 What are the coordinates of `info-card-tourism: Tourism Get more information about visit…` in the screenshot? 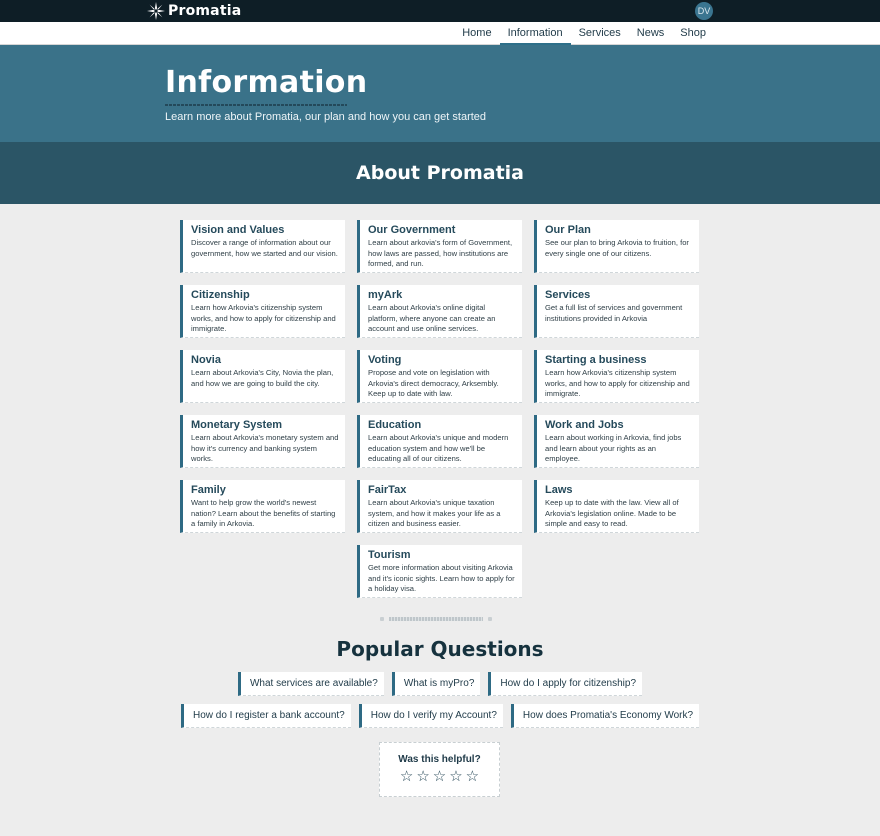 It's located at (439, 571).